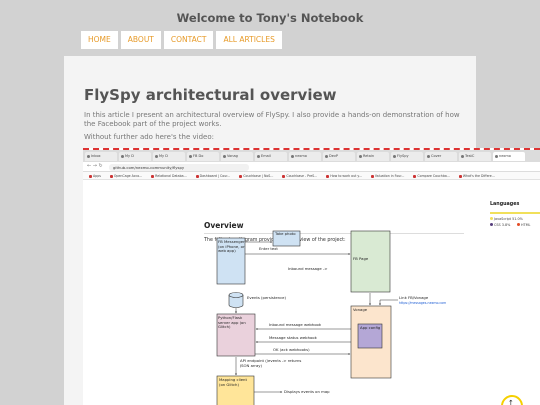 The height and width of the screenshot is (405, 540). Describe the element at coordinates (361, 258) in the screenshot. I see `fb-page-label: FB Page` at that location.